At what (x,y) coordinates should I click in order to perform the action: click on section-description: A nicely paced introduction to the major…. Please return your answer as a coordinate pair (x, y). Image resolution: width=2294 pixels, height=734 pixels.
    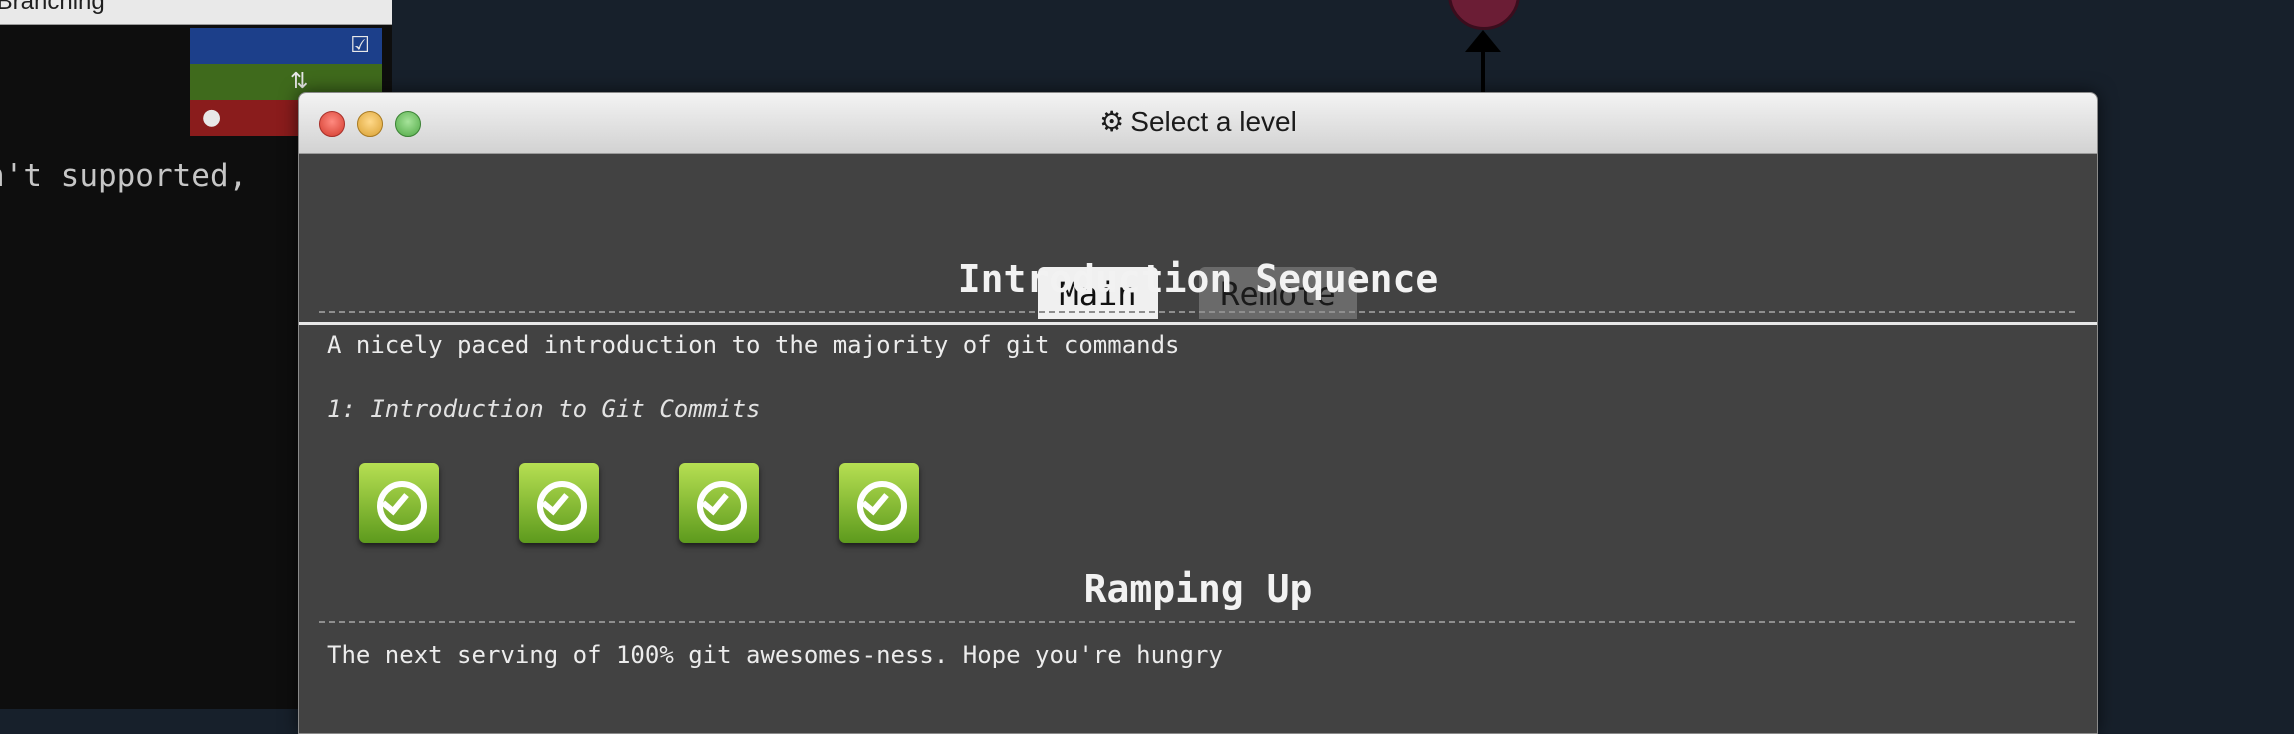
    Looking at the image, I should click on (753, 345).